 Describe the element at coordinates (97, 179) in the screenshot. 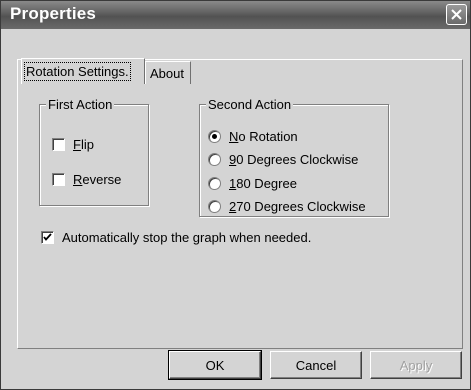

I see `reverse-label: Reverse` at that location.